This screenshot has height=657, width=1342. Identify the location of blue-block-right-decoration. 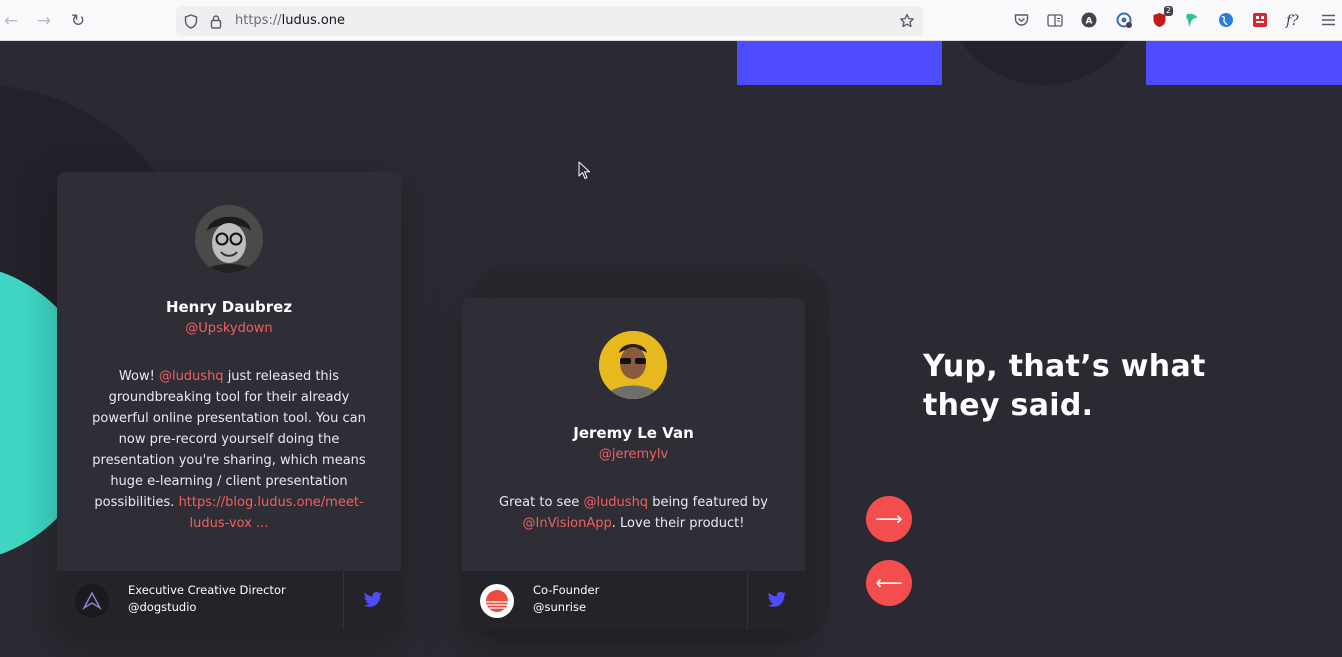
(1244, 63).